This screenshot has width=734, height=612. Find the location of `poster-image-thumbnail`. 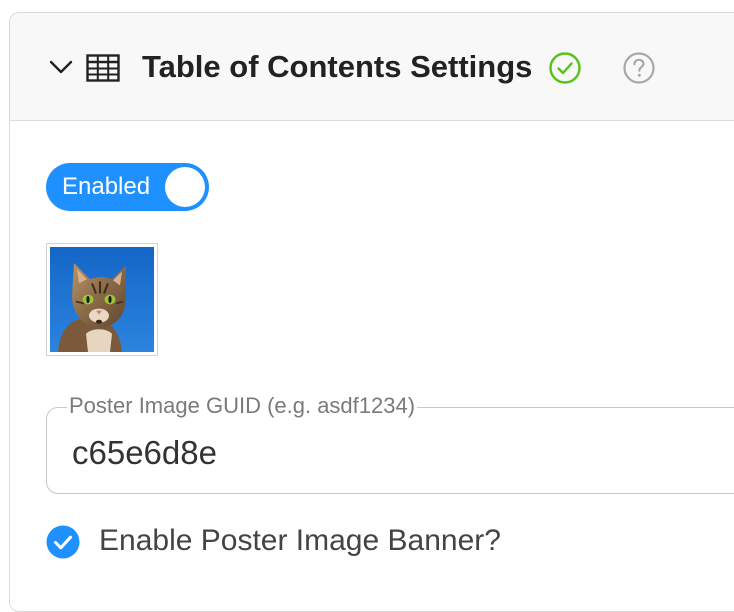

poster-image-thumbnail is located at coordinates (102, 299).